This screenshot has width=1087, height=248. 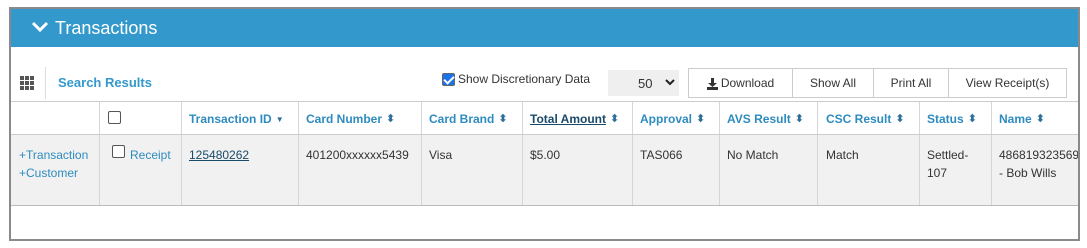 I want to click on sort-desc-icon: ▼, so click(x=279, y=119).